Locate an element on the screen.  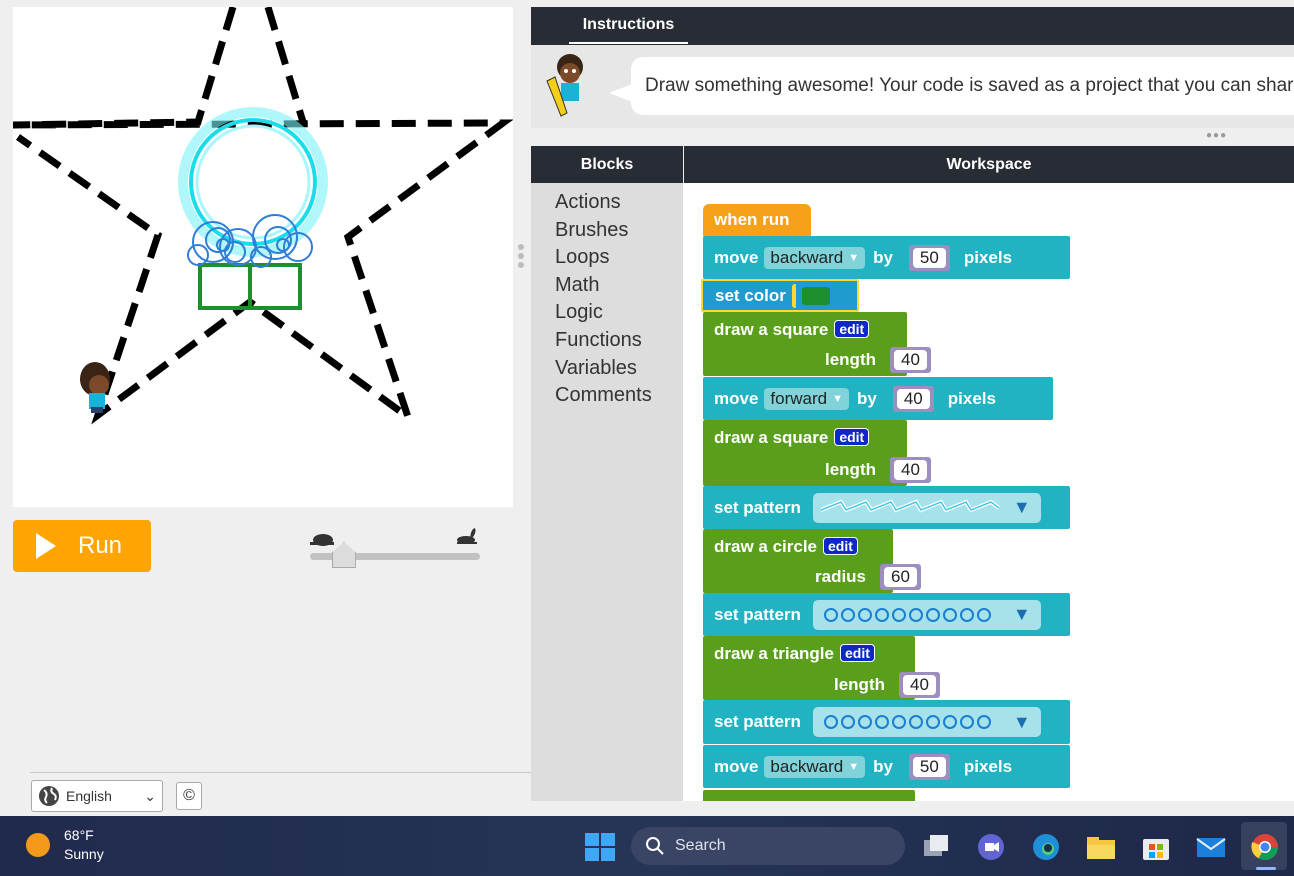
store-icon is located at coordinates (1156, 847).